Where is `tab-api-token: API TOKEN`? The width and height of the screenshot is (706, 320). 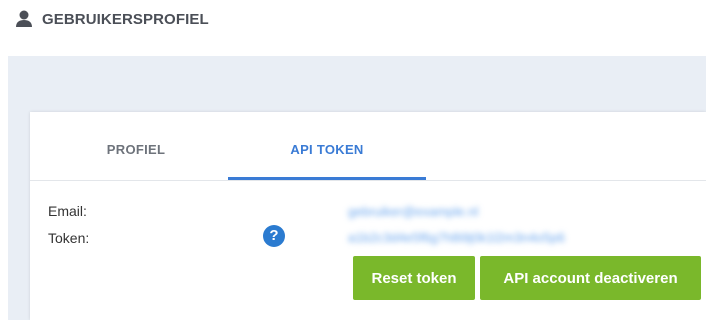 tab-api-token: API TOKEN is located at coordinates (327, 161).